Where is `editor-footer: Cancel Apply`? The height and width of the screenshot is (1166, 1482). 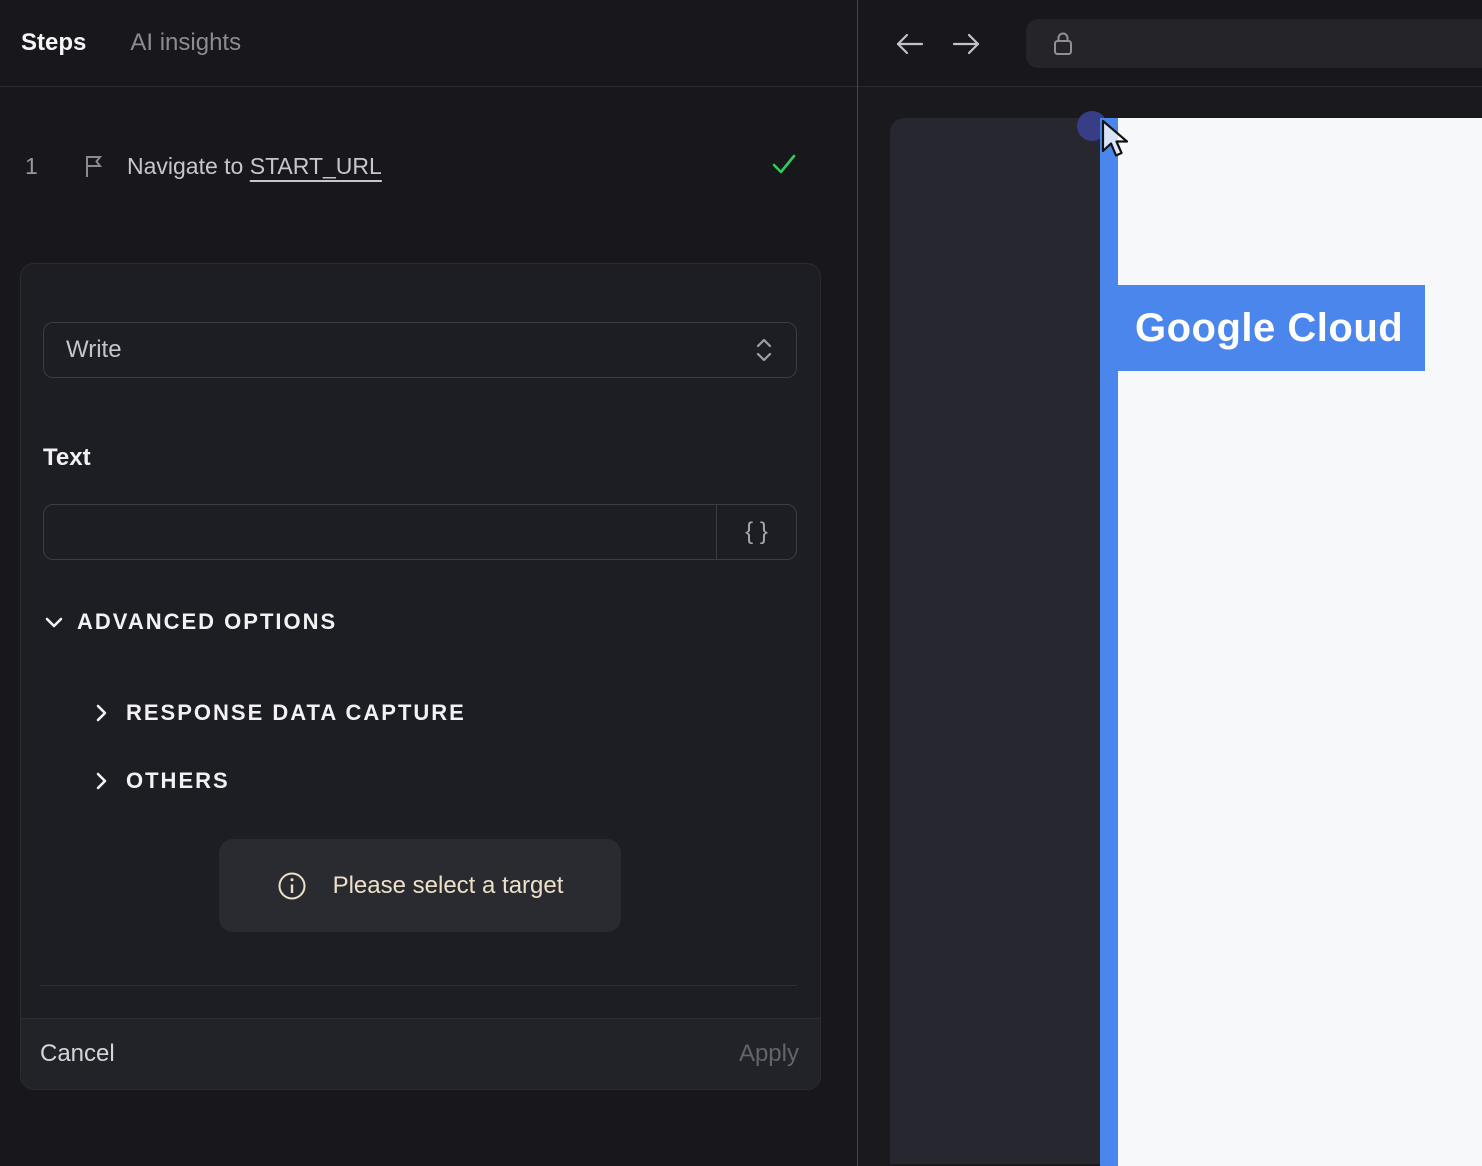
editor-footer: Cancel Apply is located at coordinates (420, 1053).